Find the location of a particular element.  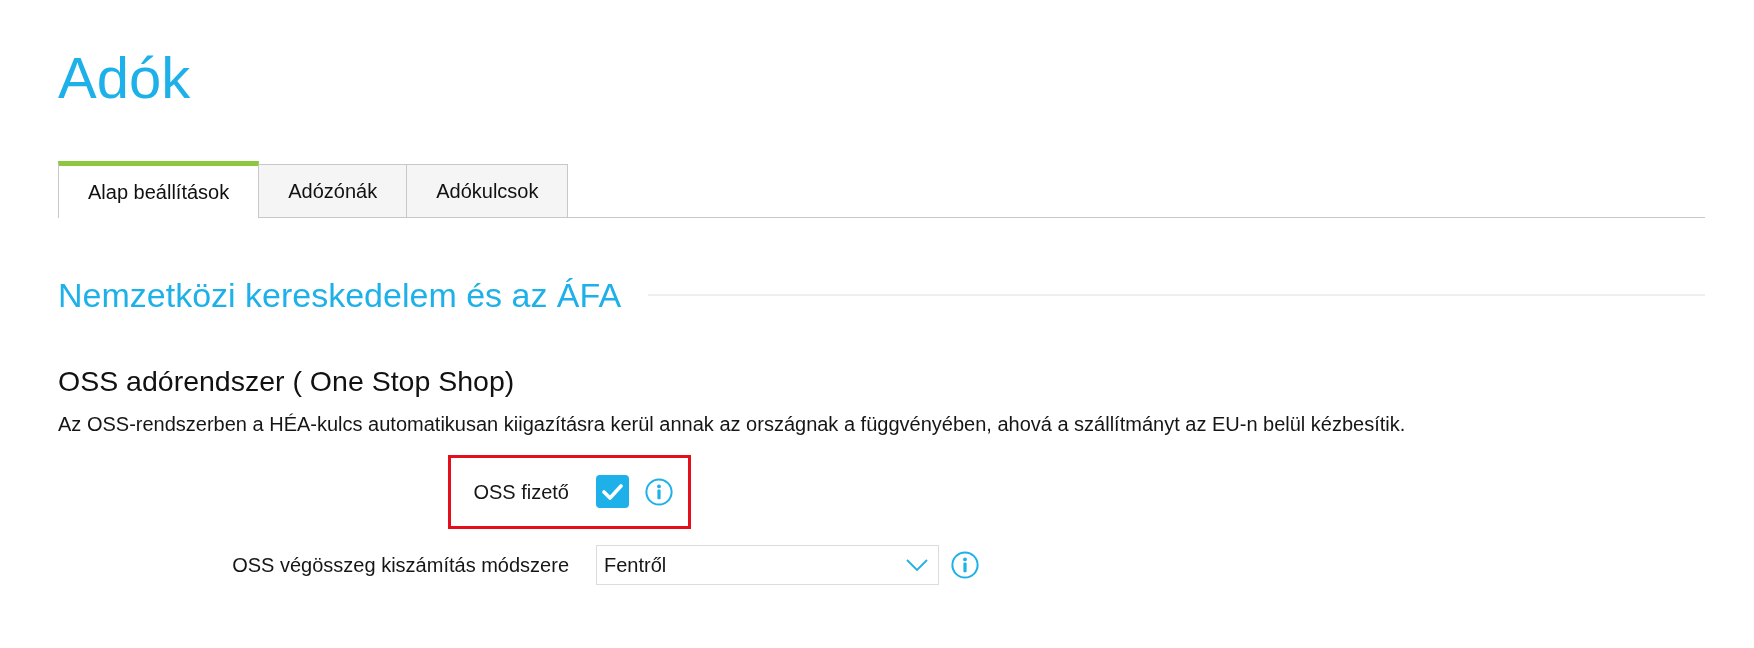

section-heading: Nemzetközi kereskedelem és az ÁFA is located at coordinates (340, 295).